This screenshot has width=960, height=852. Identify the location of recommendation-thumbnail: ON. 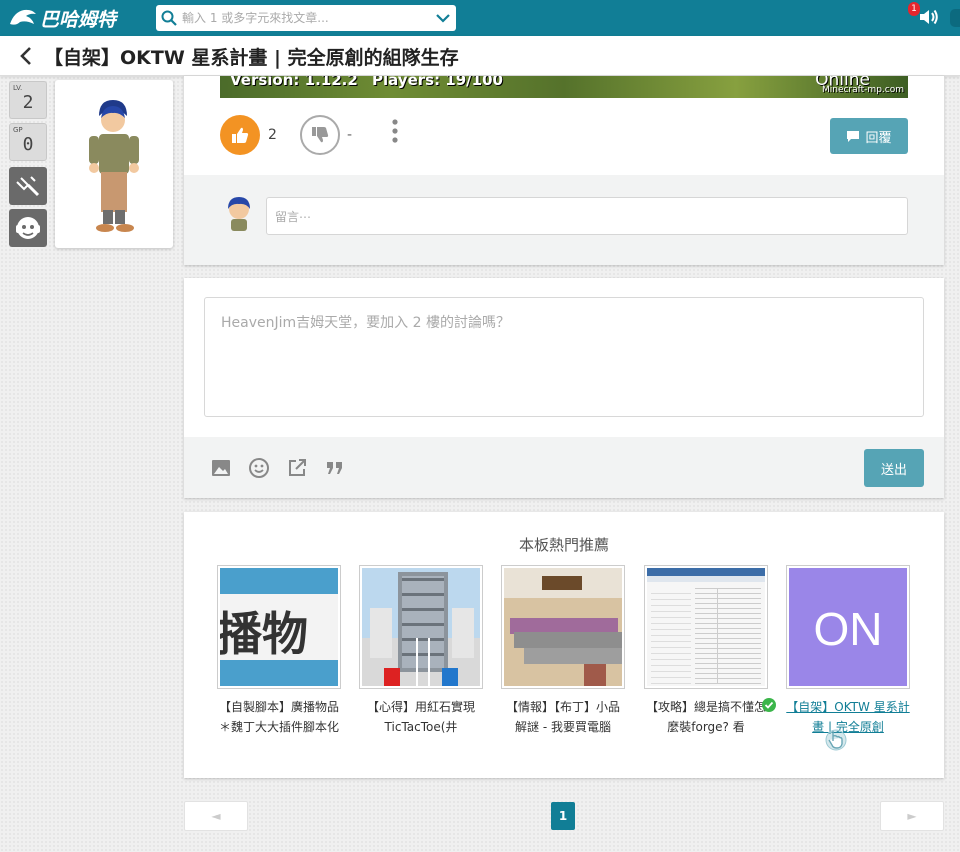
(848, 627).